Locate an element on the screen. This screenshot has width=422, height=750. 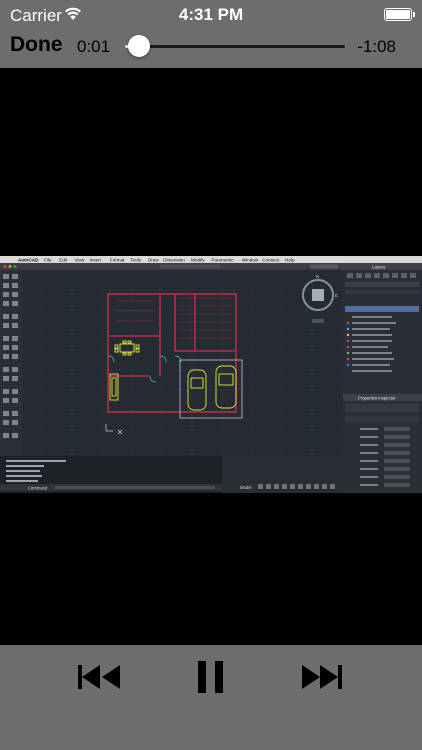
scrubber-thumb is located at coordinates (139, 46).